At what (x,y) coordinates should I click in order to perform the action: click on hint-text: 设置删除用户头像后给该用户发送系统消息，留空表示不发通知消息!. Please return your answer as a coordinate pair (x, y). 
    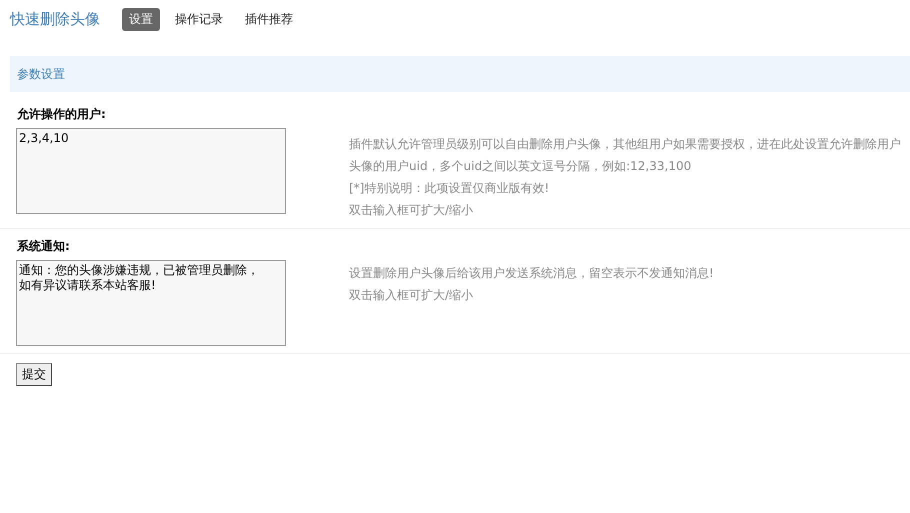
    Looking at the image, I should click on (532, 273).